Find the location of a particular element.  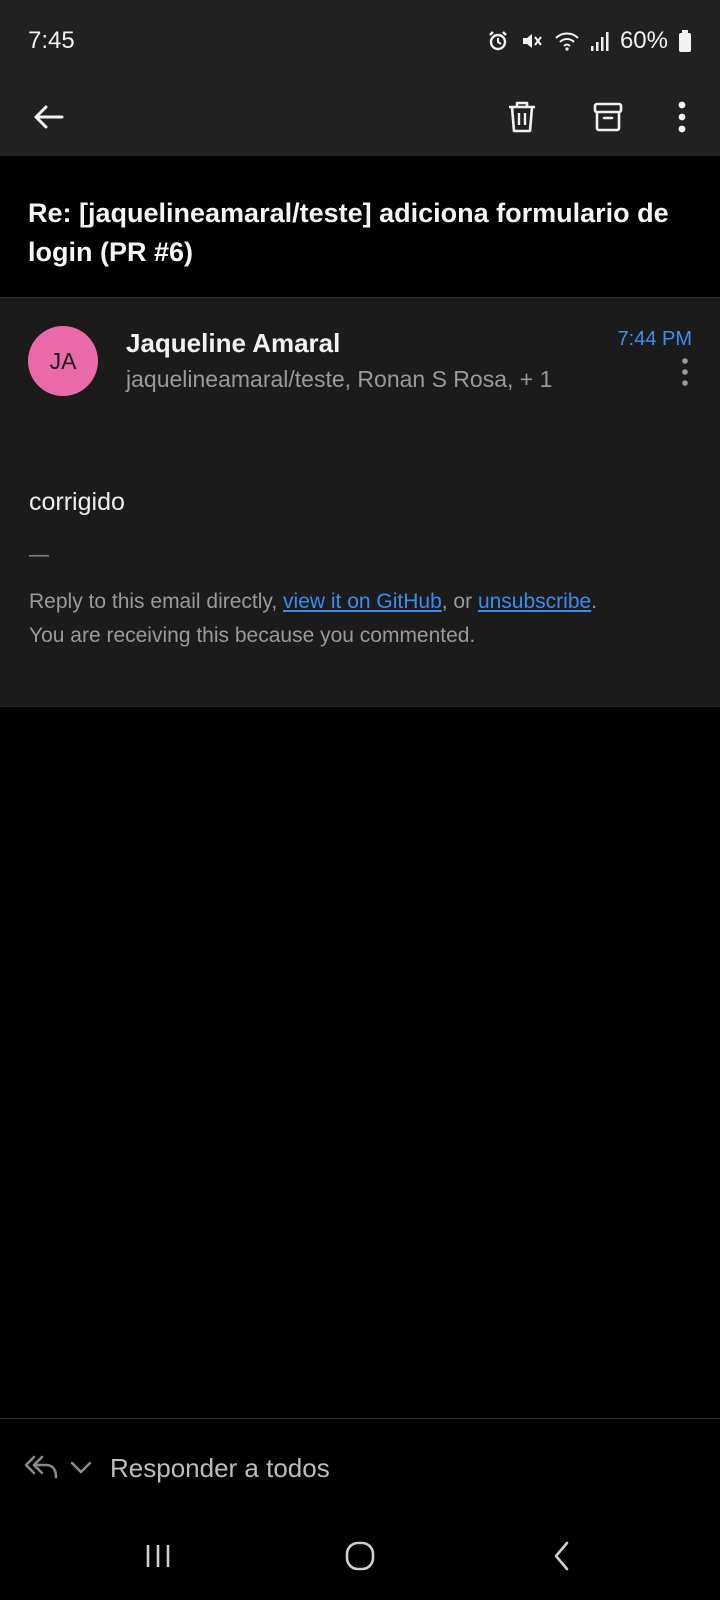

back-button is located at coordinates (48, 119).